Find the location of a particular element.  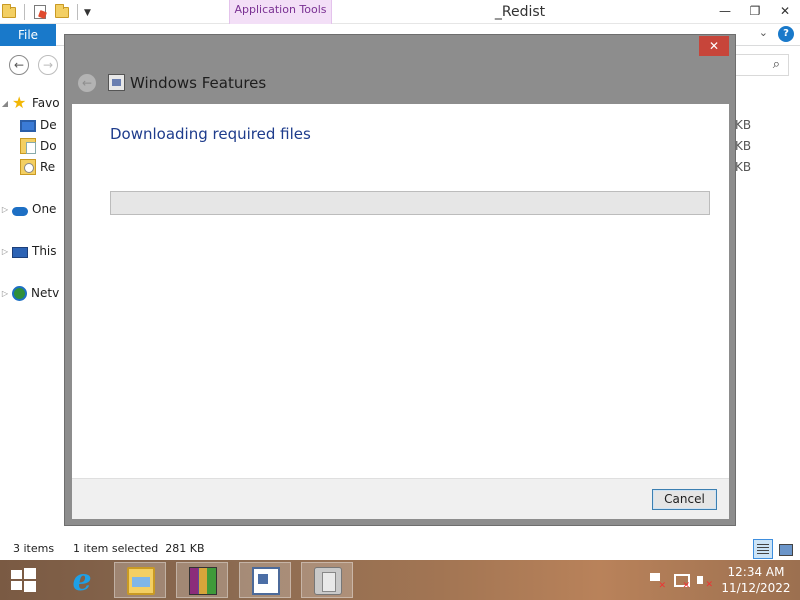

explorer-title-bar: ▼ _Redist Application Tools — ❐ ✕ is located at coordinates (400, 12).